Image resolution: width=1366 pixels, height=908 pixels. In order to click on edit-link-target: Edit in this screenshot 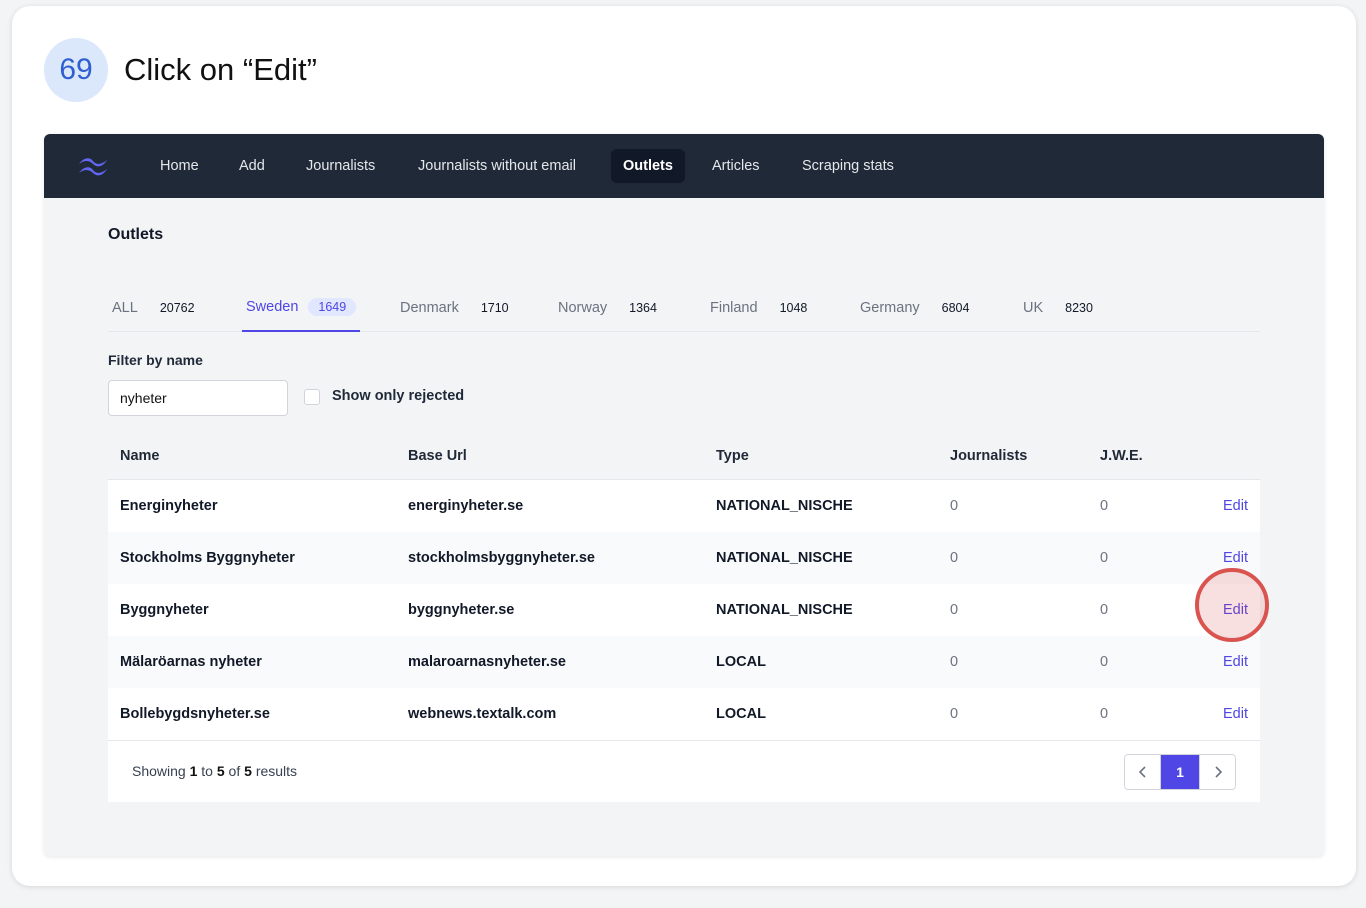, I will do `click(1235, 610)`.